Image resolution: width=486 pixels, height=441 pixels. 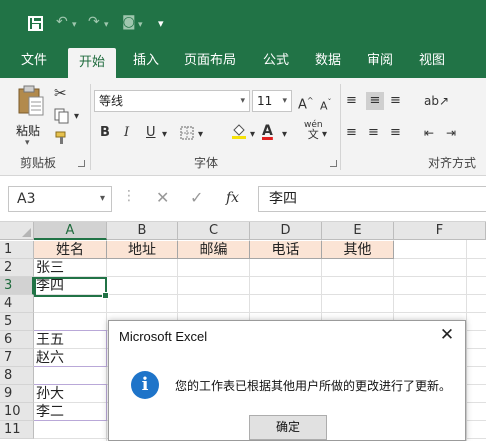 What do you see at coordinates (252, 135) in the screenshot?
I see `fill-color-dropdown-icon: ▾` at bounding box center [252, 135].